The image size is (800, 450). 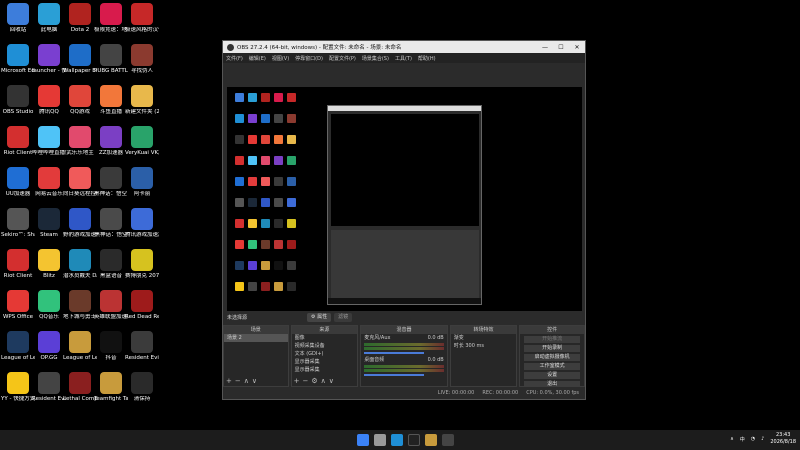 What do you see at coordinates (80, 100) in the screenshot?
I see `desktop-icon: QQ游戏` at bounding box center [80, 100].